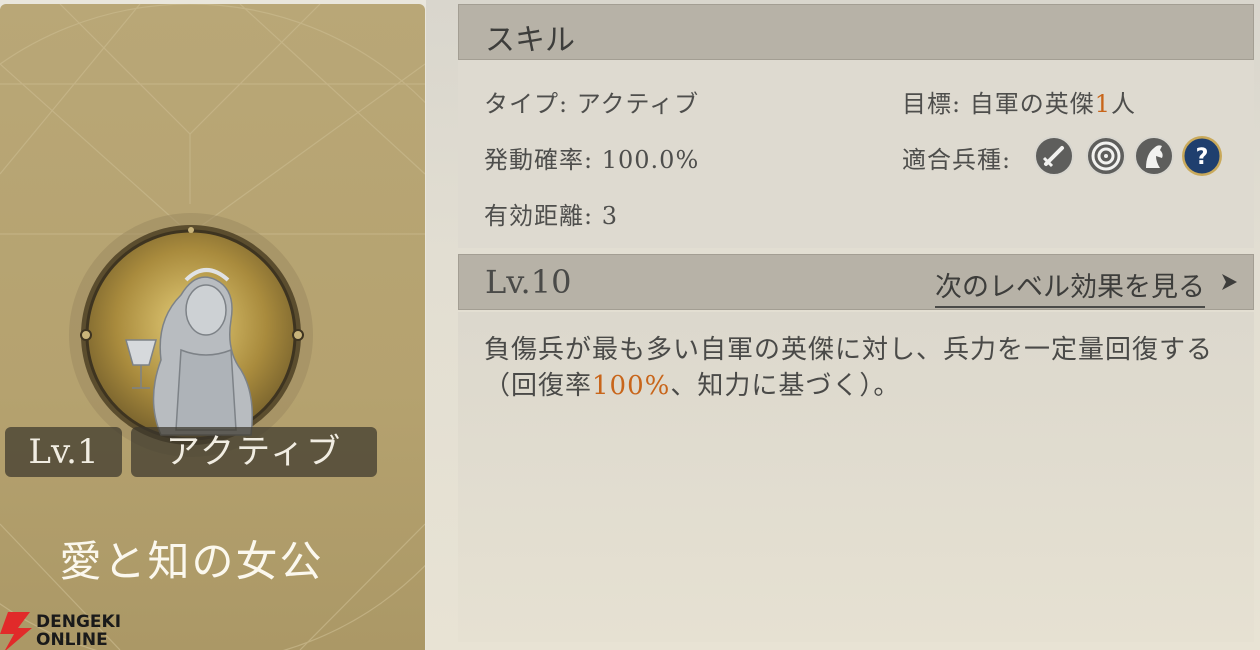 This screenshot has width=1260, height=650. Describe the element at coordinates (1103, 104) in the screenshot. I see `target-count: 1` at that location.